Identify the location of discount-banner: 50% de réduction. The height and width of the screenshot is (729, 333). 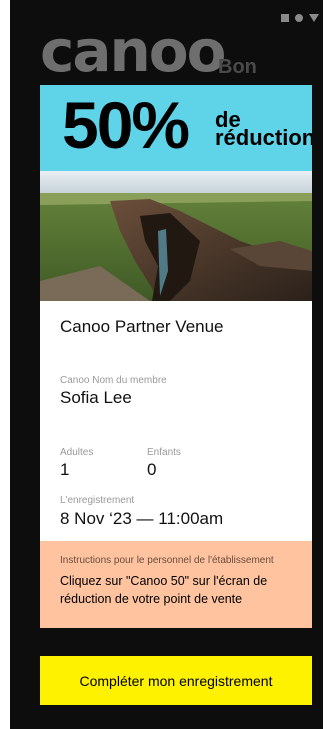
(176, 128).